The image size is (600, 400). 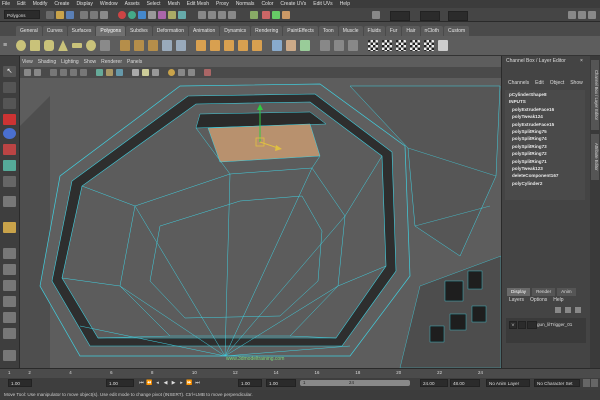 What do you see at coordinates (37, 72) in the screenshot?
I see `camera-bookmark-icon` at bounding box center [37, 72].